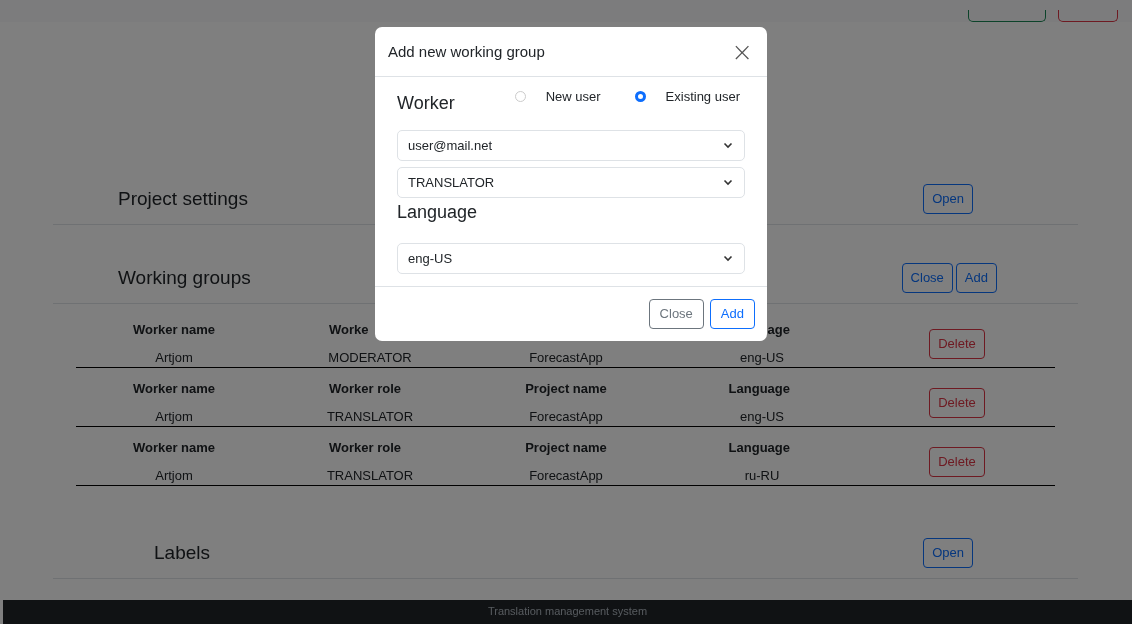 This screenshot has height=624, width=1132. What do you see at coordinates (778, 330) in the screenshot?
I see `column-header: age` at bounding box center [778, 330].